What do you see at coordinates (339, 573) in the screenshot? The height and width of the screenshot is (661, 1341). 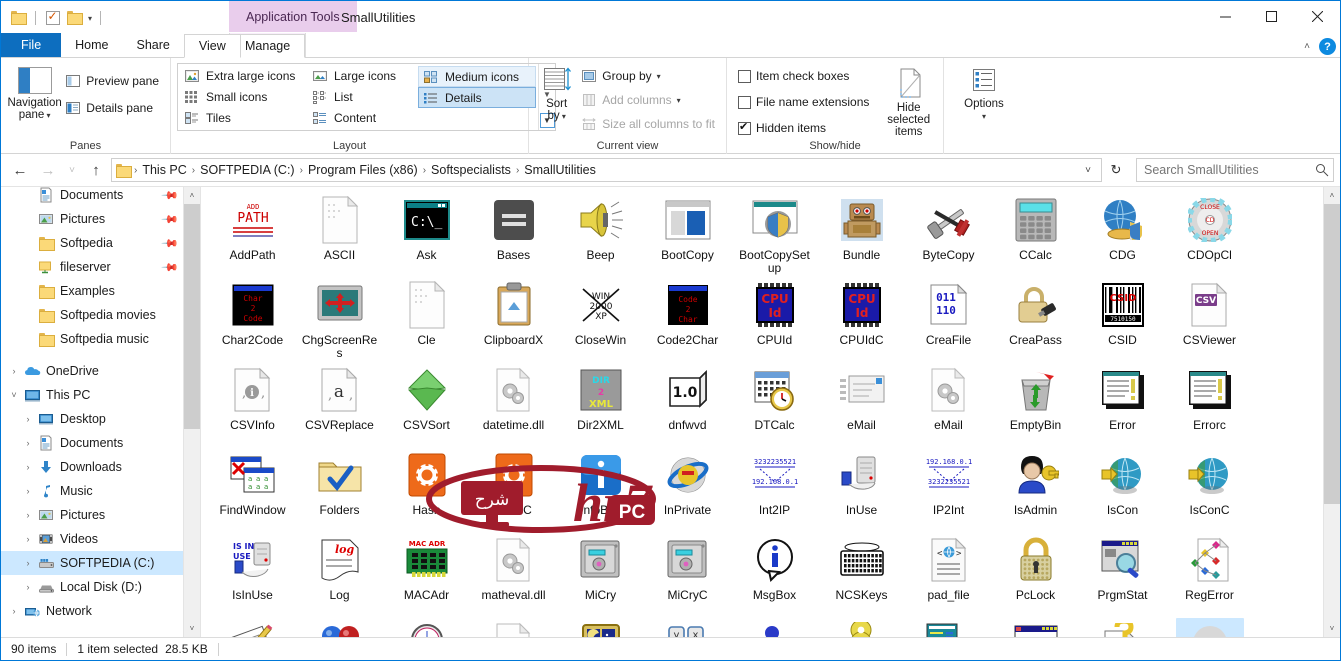 I see `file-item: log Log` at bounding box center [339, 573].